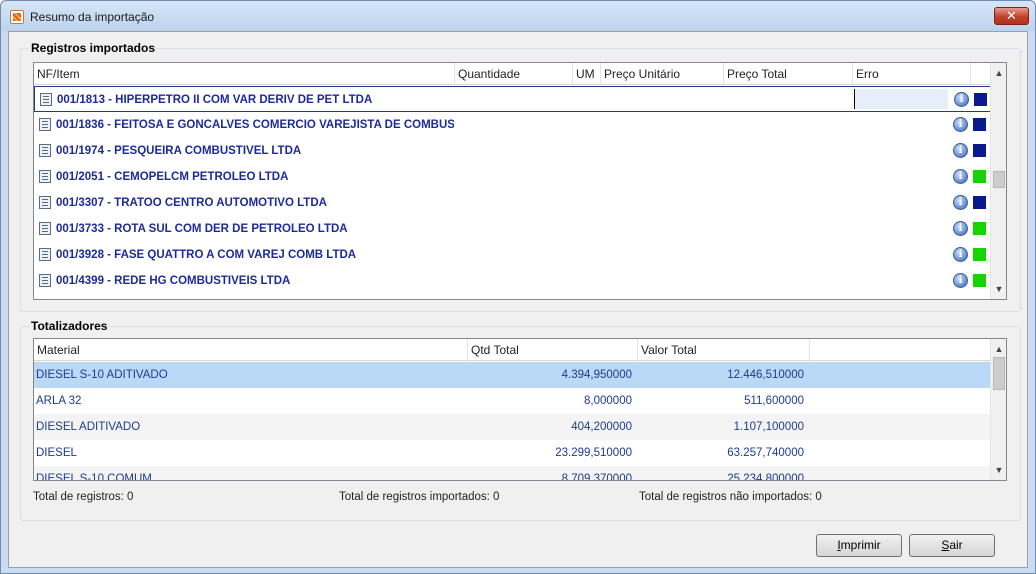  What do you see at coordinates (17, 17) in the screenshot?
I see `app-icon` at bounding box center [17, 17].